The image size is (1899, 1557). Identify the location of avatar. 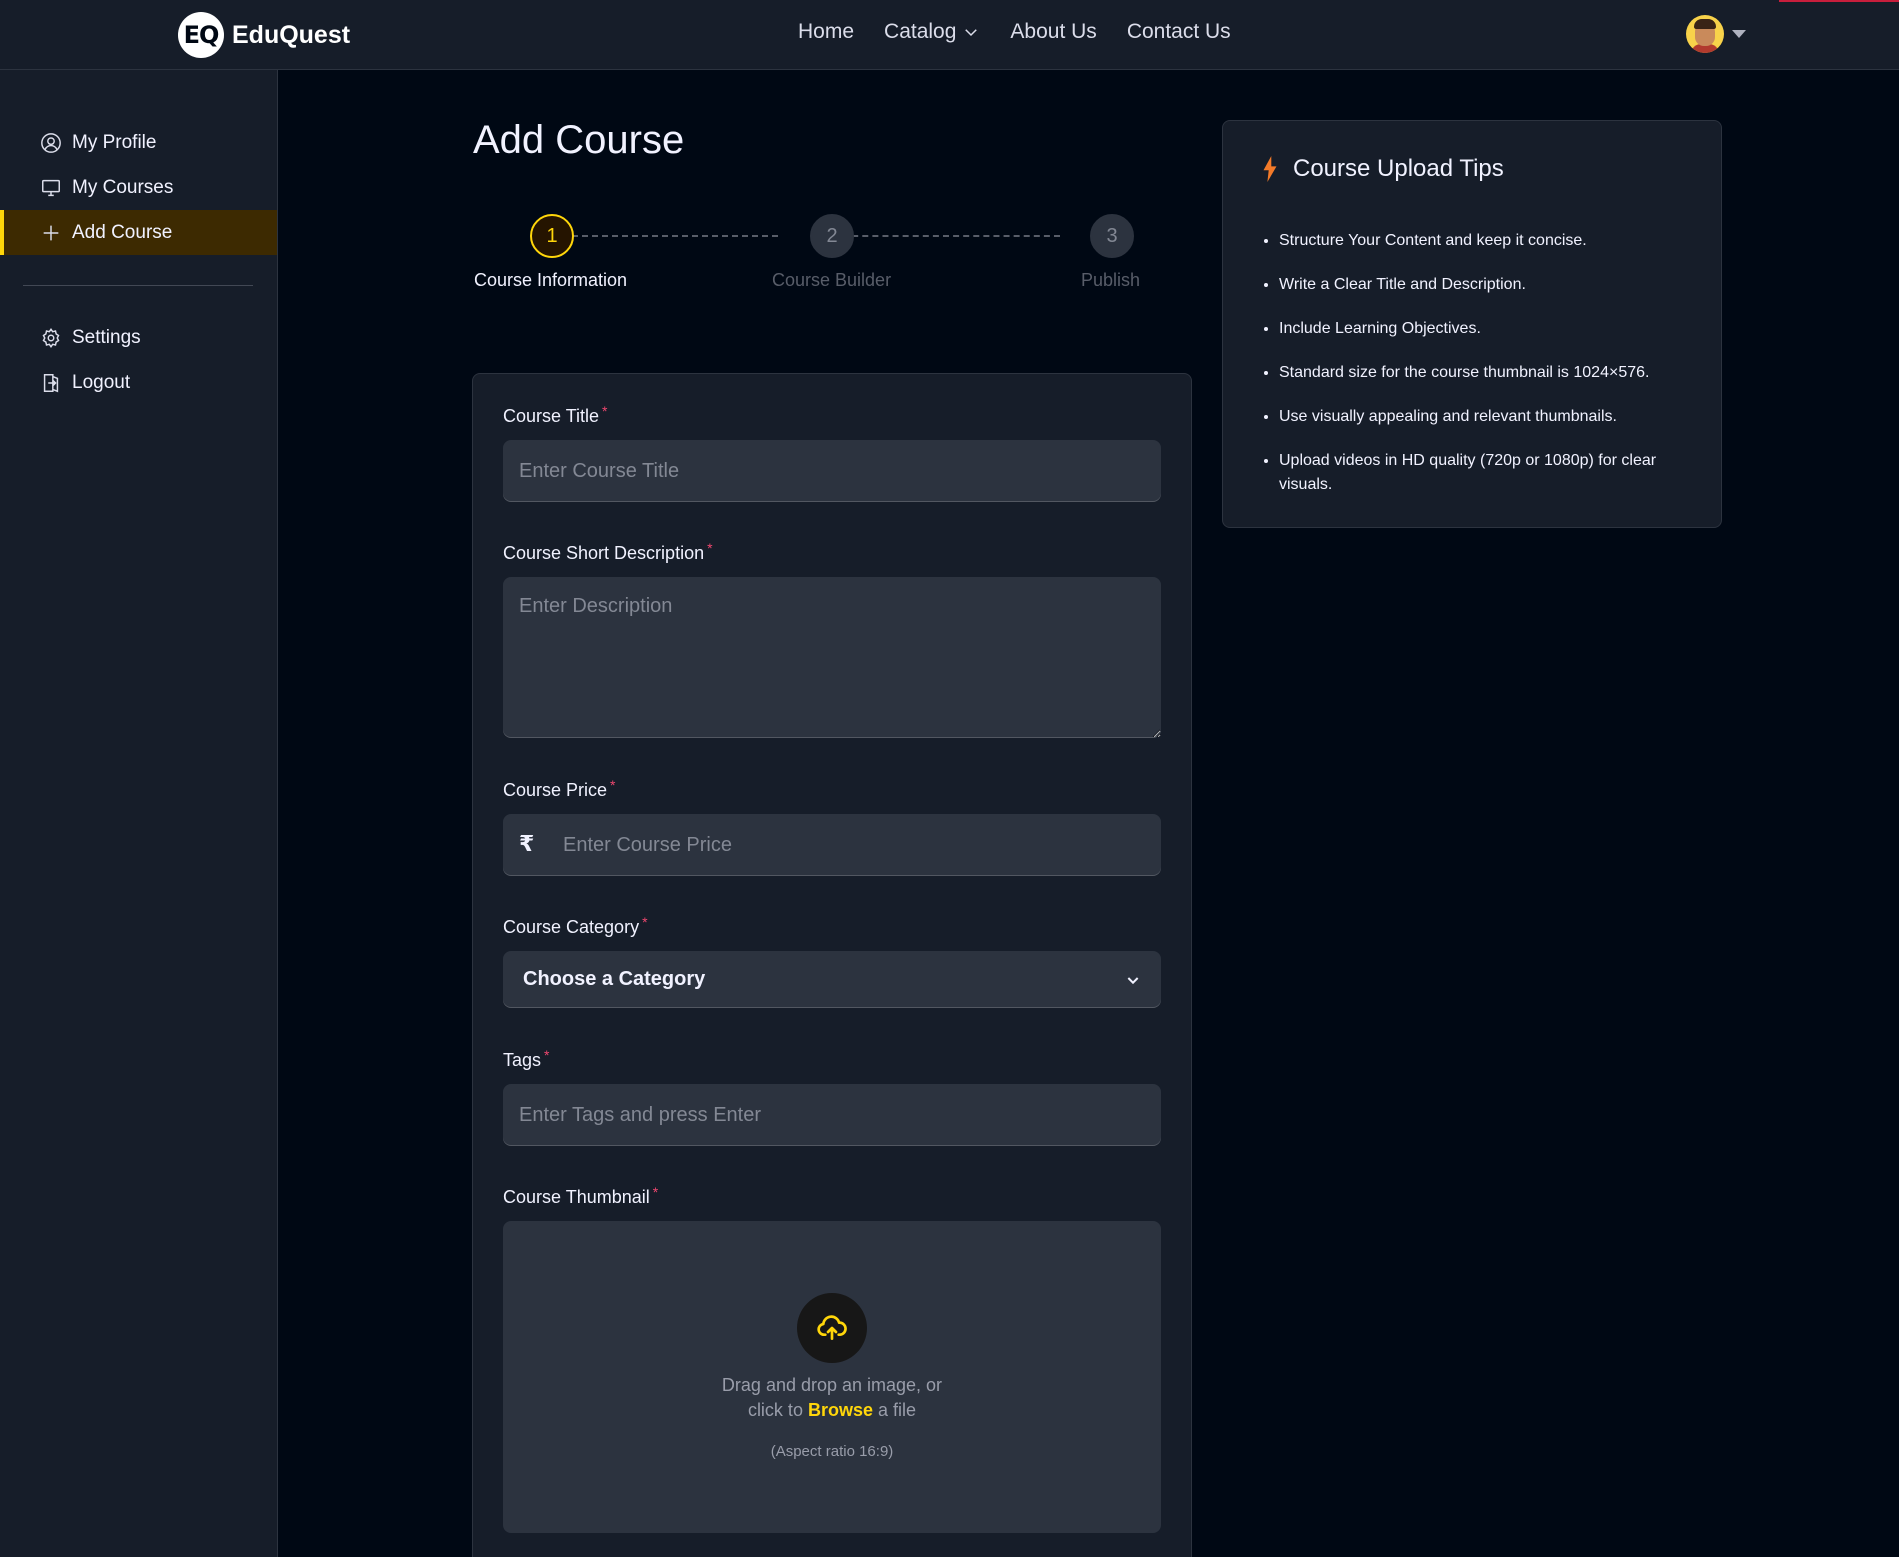
(1705, 34).